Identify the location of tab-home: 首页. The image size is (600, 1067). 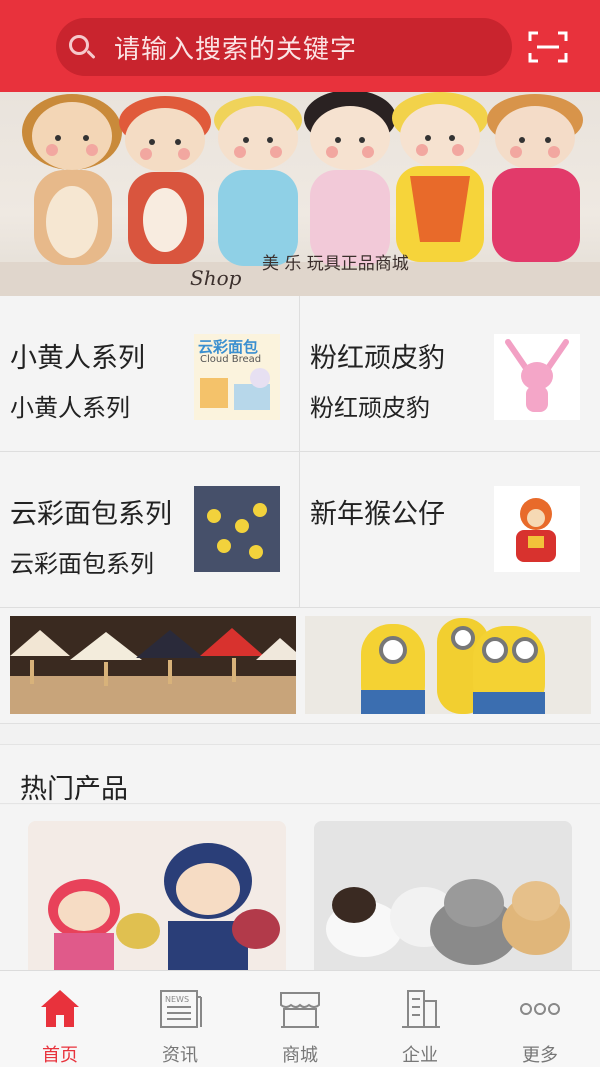
(60, 1019).